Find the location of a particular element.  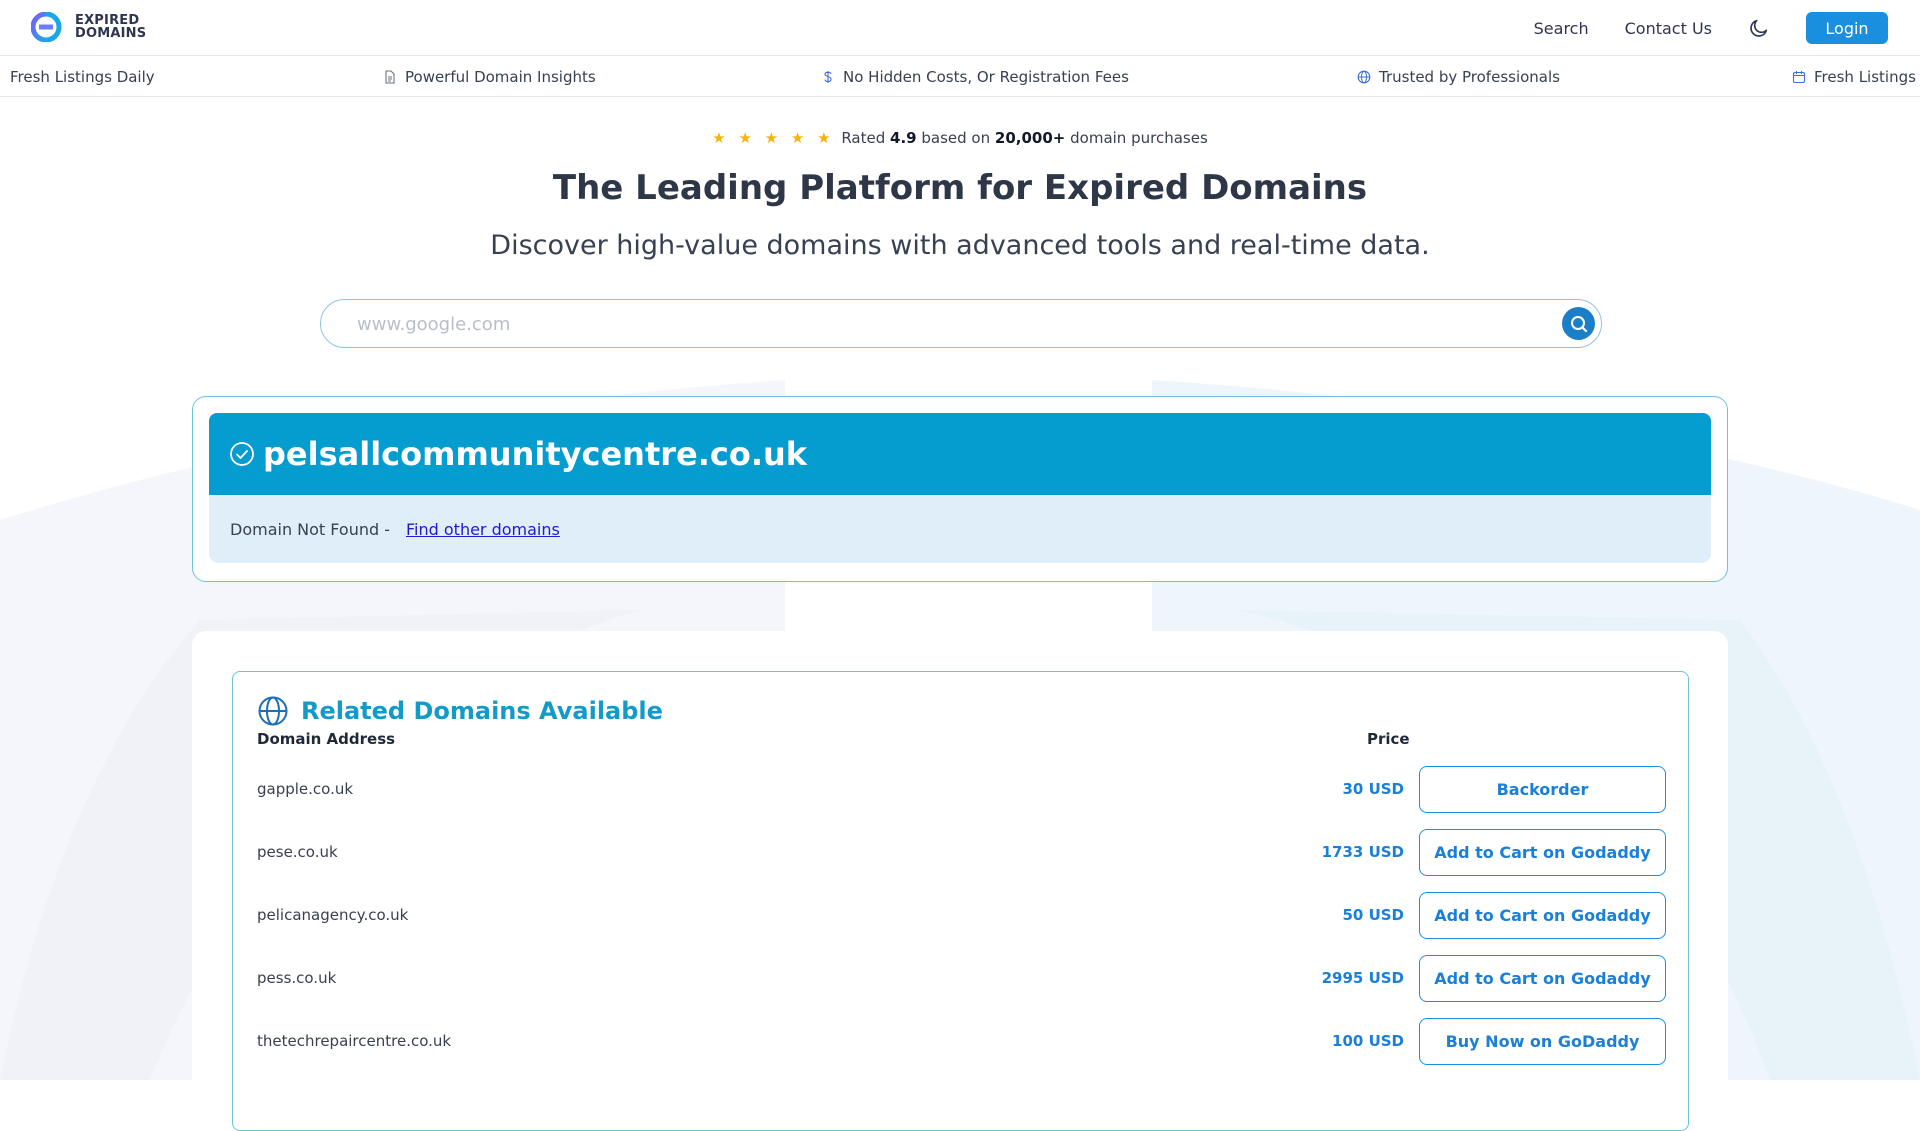

ticker-item: Fresh Listings is located at coordinates (1854, 77).